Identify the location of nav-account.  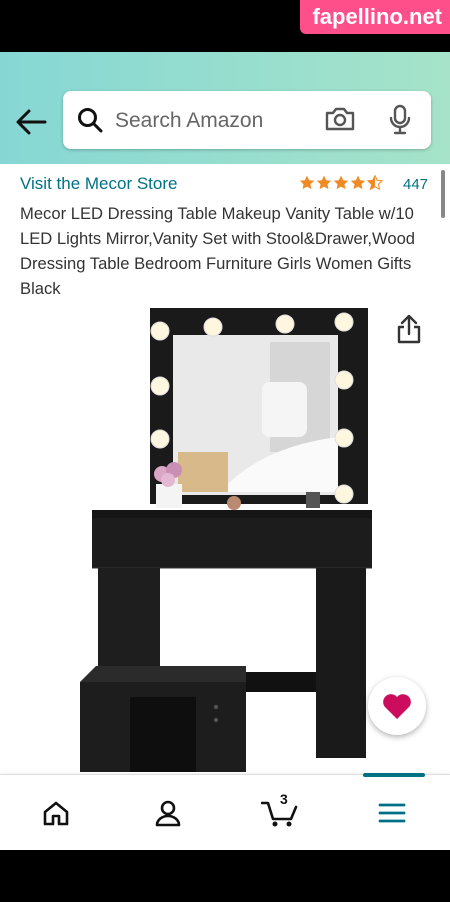
(168, 812).